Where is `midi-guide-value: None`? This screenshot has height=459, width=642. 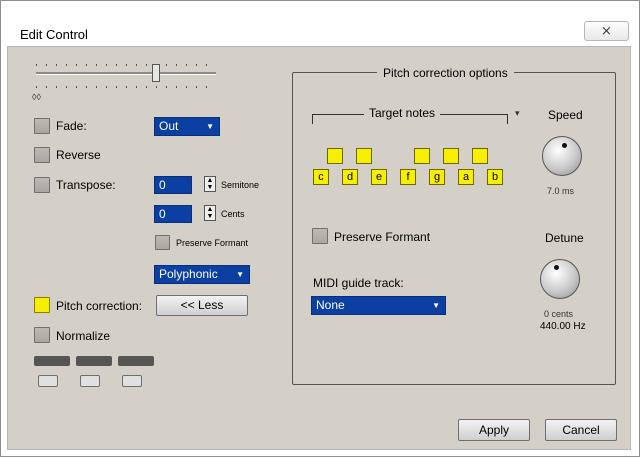 midi-guide-value: None is located at coordinates (330, 305).